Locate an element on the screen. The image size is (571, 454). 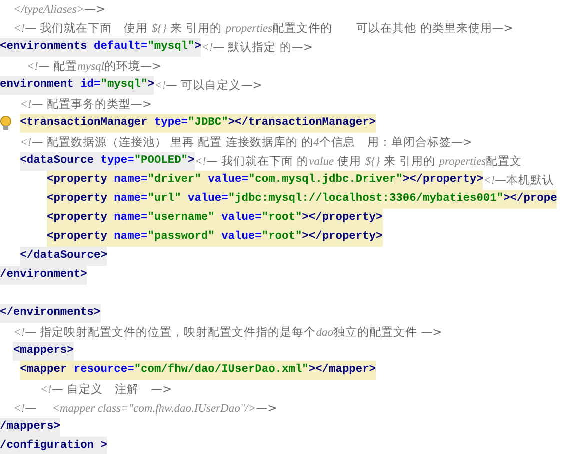
code-comment: <!— 指定映射配置文件的位置，映射配置文件指的是每个dao独立的配置文件 —> is located at coordinates (227, 332).